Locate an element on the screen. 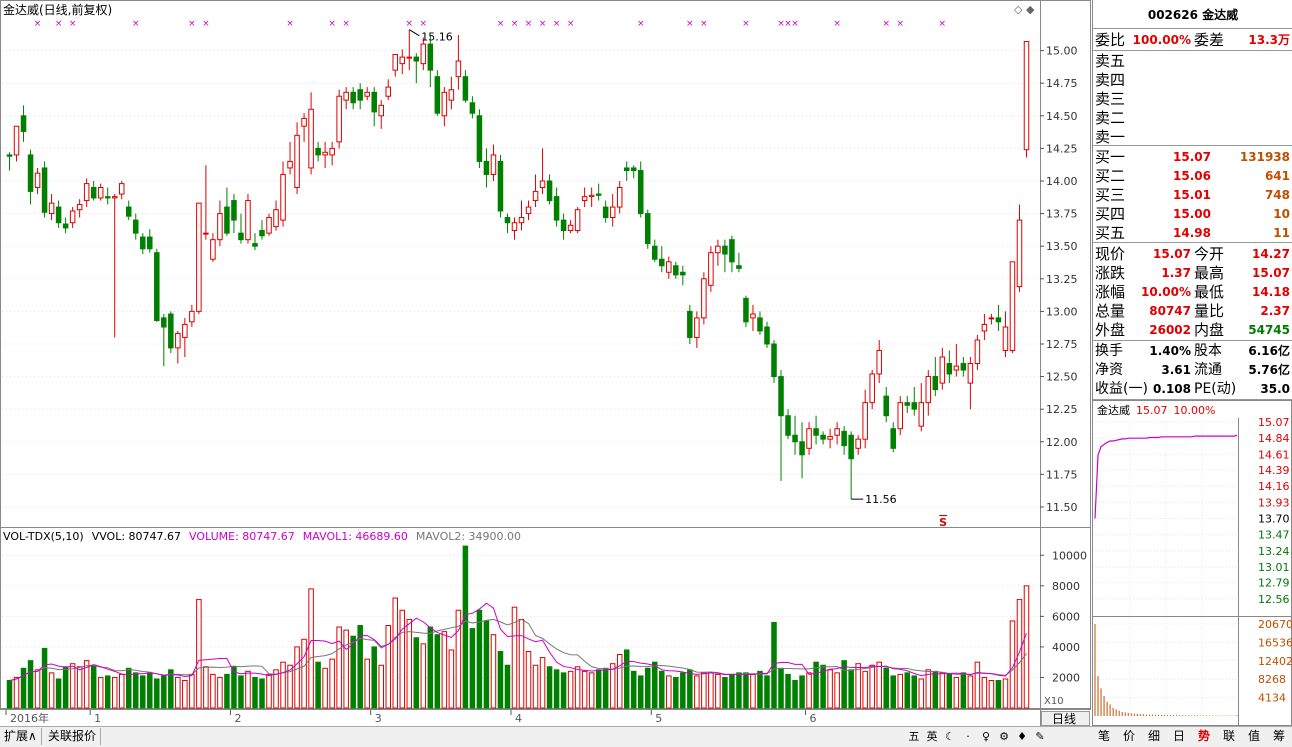 The width and height of the screenshot is (1292, 747). price-tick-label: 14.00 is located at coordinates (1062, 181).